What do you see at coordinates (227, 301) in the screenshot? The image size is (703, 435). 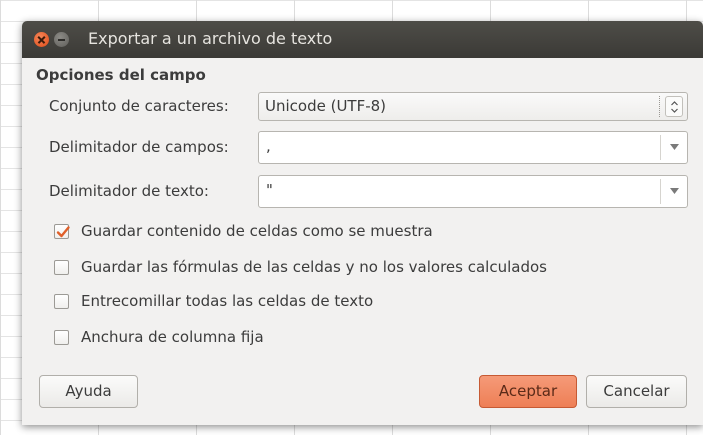 I see `option-label: Entrecomillar todas las celdas de texto` at bounding box center [227, 301].